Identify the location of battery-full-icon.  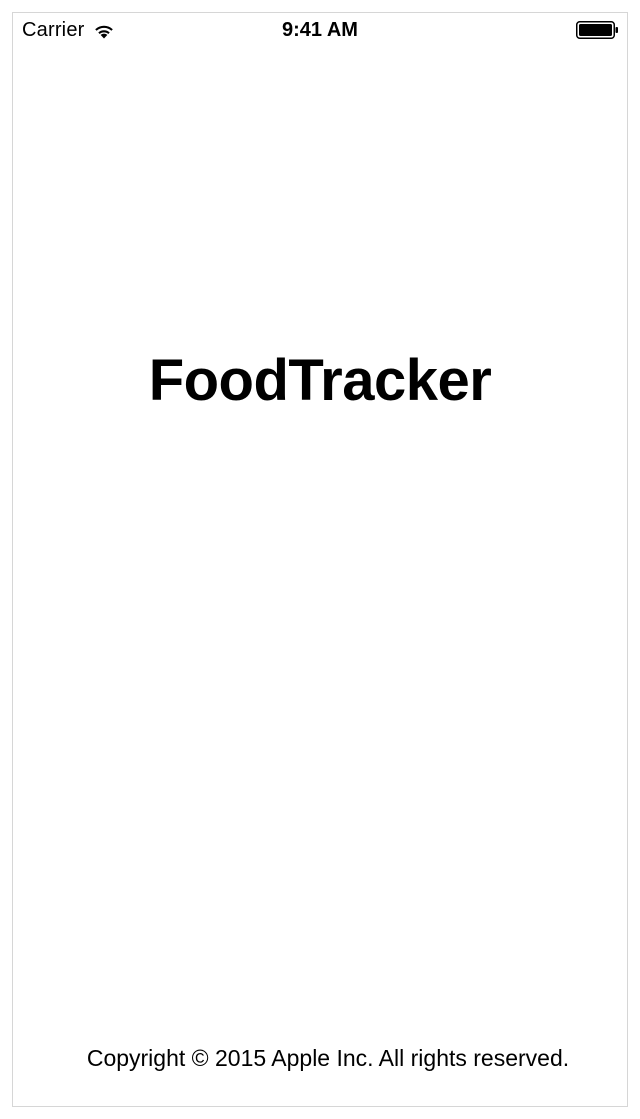
(597, 30).